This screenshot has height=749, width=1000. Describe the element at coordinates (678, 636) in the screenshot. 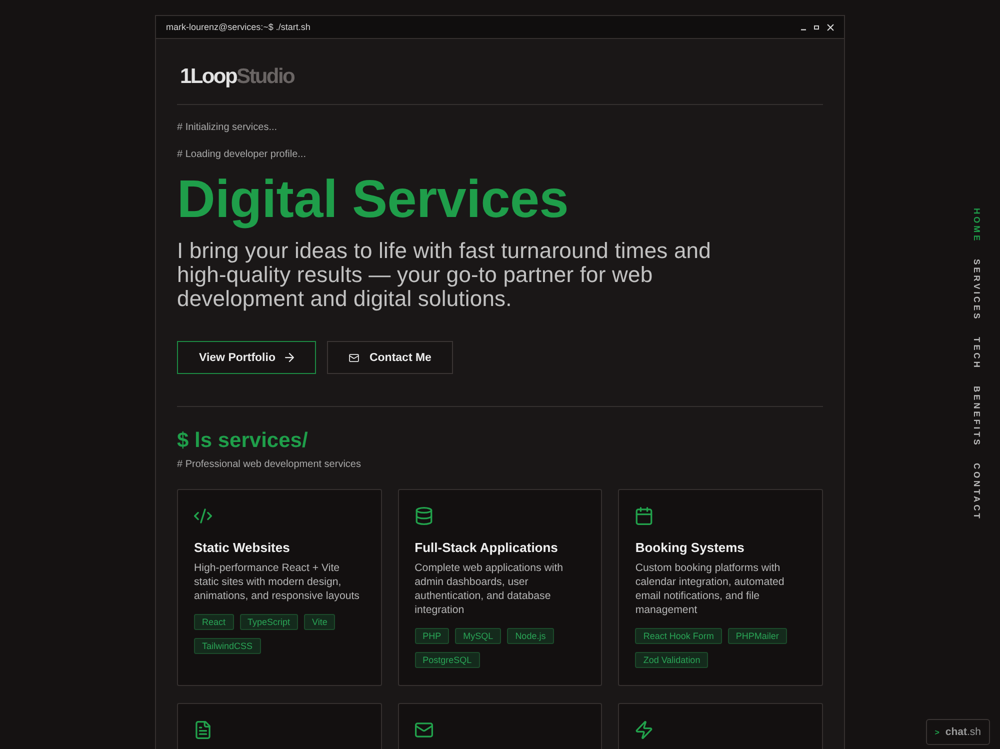

I see `tech-tag: React Hook Form` at that location.